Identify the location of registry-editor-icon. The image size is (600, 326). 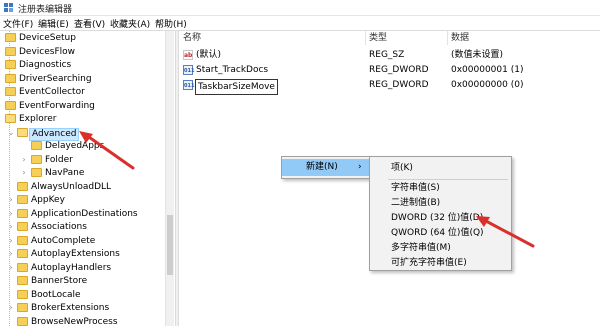
(8, 7).